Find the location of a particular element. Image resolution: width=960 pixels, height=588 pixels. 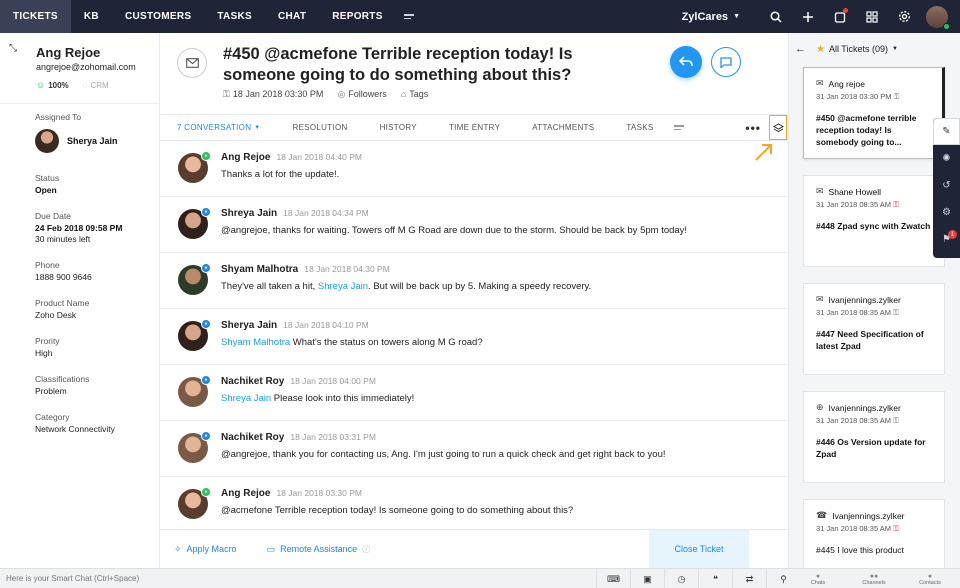

expand-collapse-icon: ⤡ is located at coordinates (13, 48).